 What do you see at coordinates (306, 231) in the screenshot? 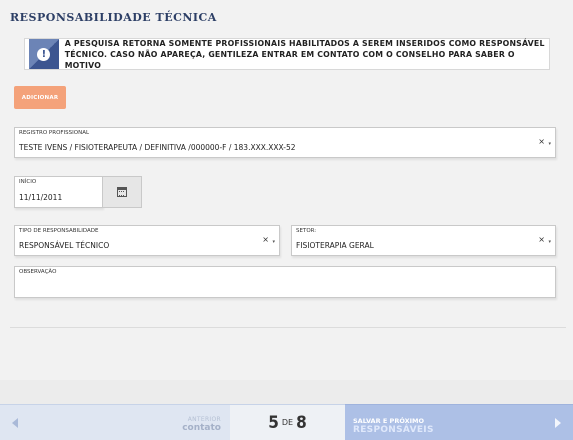
I see `setor-label: SETOR:` at bounding box center [306, 231].